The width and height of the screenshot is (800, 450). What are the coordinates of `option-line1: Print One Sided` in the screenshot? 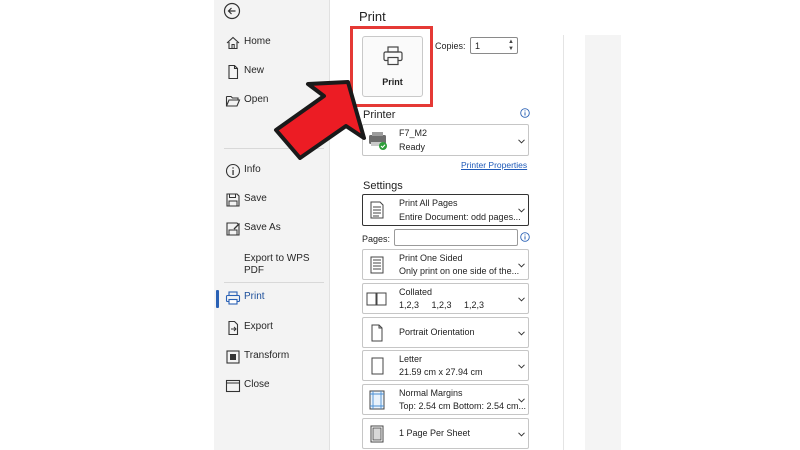 It's located at (431, 258).